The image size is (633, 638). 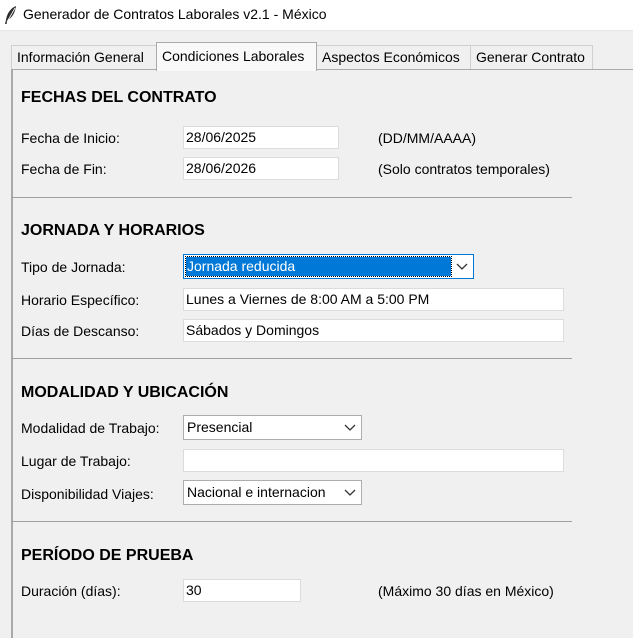 I want to click on modalidad-value: Presencial, so click(x=220, y=427).